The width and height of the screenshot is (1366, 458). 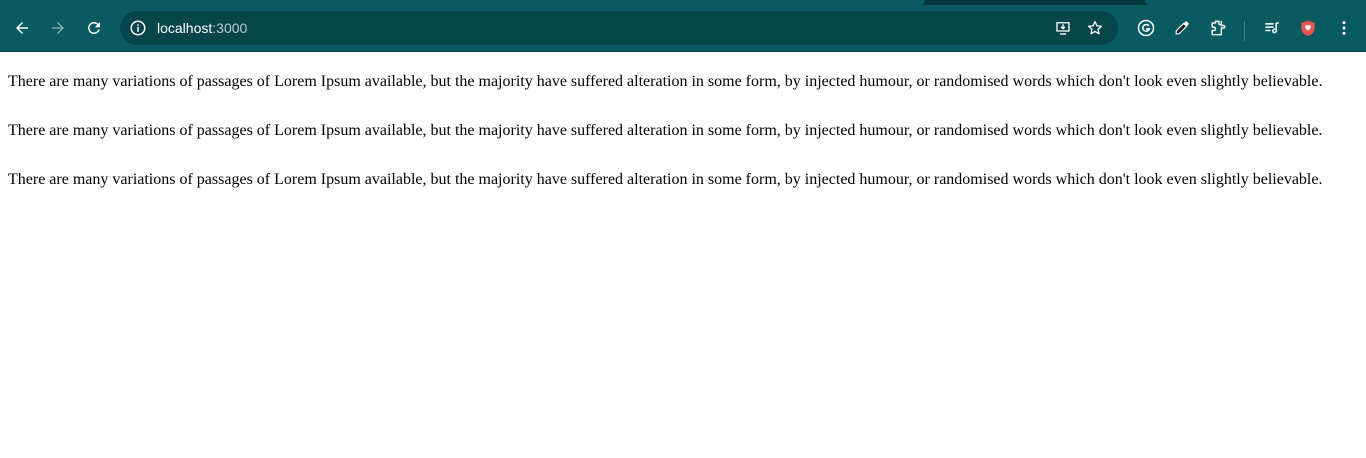 I want to click on menu-icon, so click(x=1344, y=28).